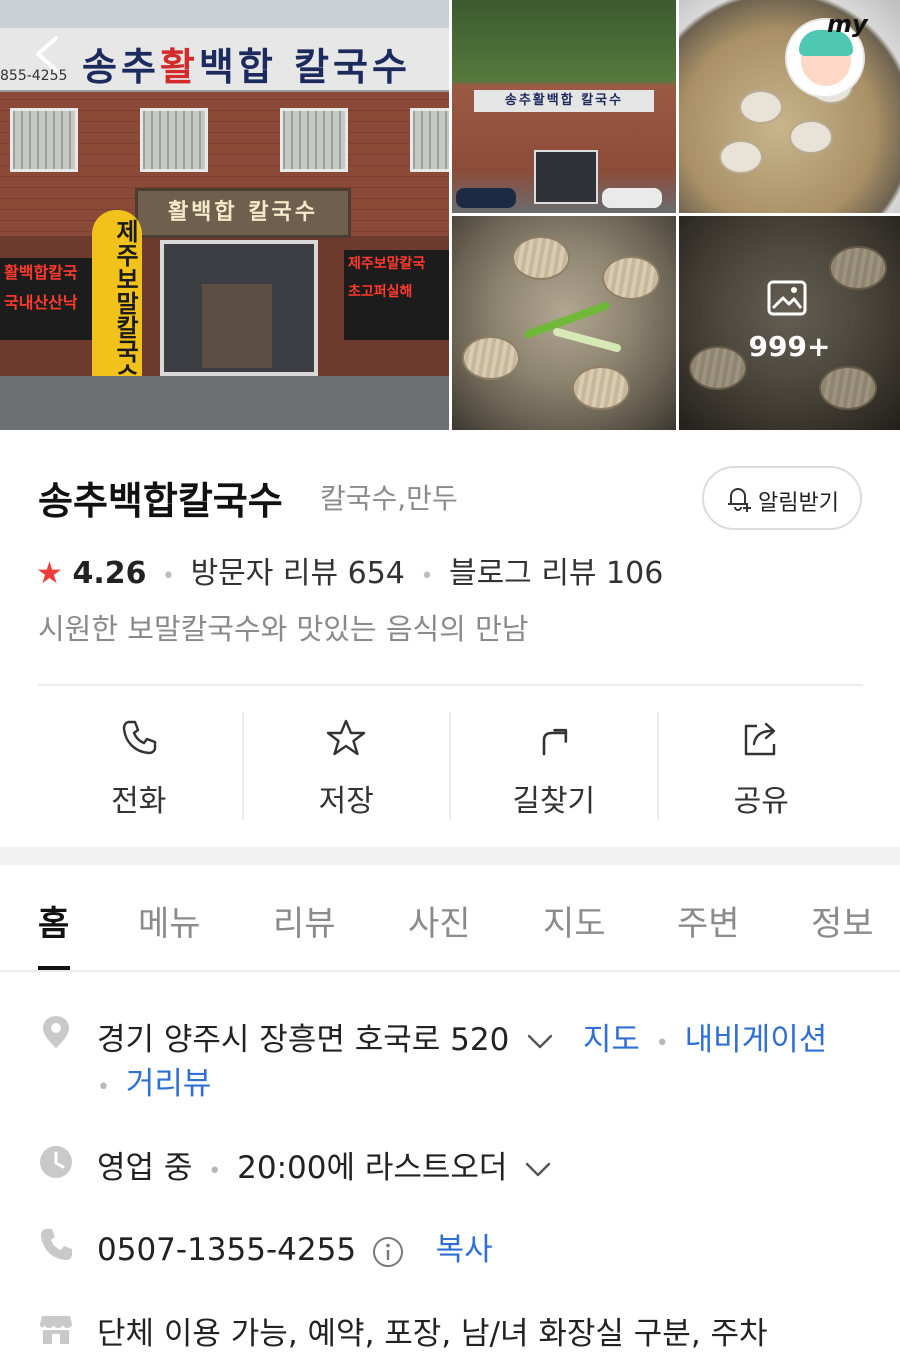  I want to click on small-storefront-sign: 송추활백합 칼국수, so click(564, 101).